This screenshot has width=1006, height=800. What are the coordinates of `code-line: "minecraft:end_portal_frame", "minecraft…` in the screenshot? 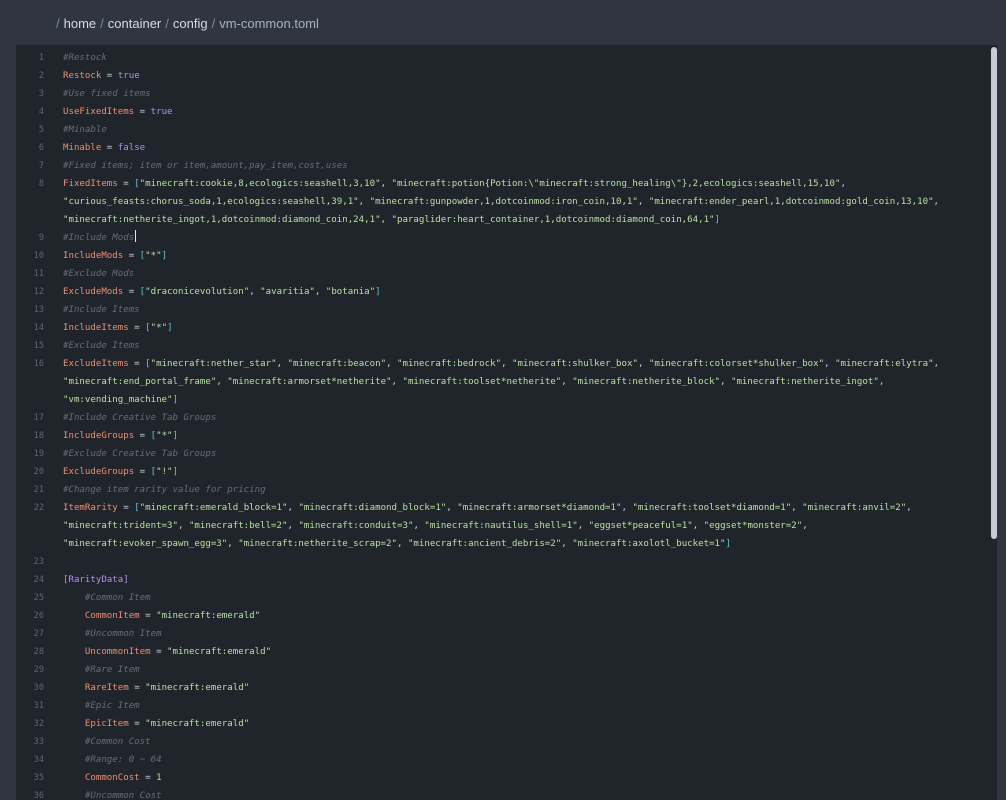 It's located at (503, 382).